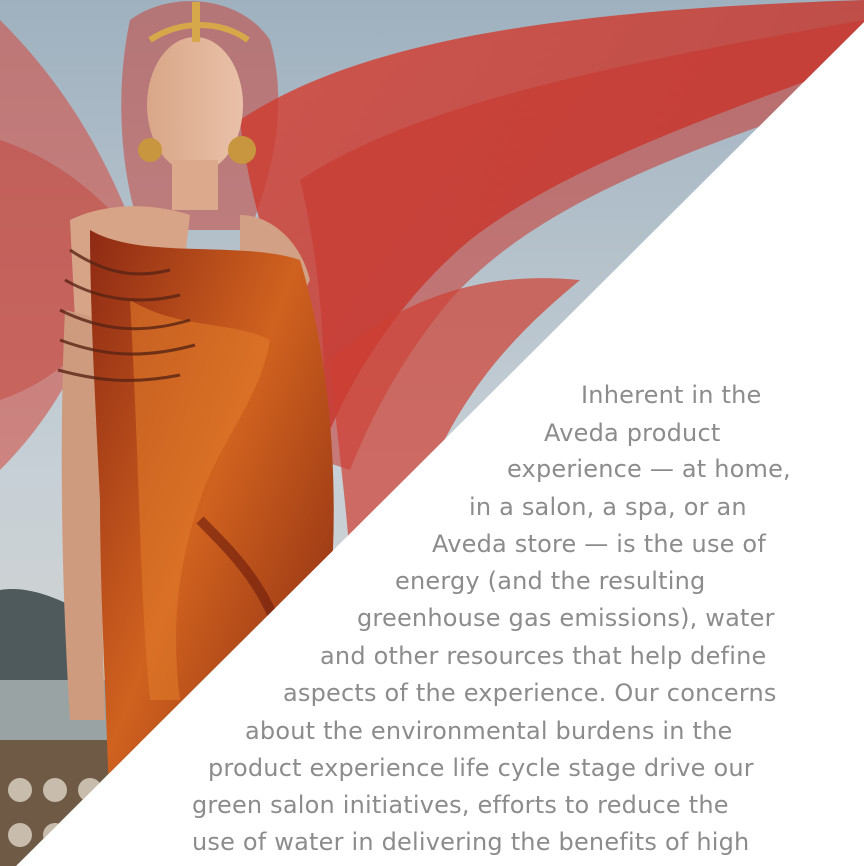  What do you see at coordinates (530, 693) in the screenshot?
I see `body-line: aspects of the experience. Our concerns` at bounding box center [530, 693].